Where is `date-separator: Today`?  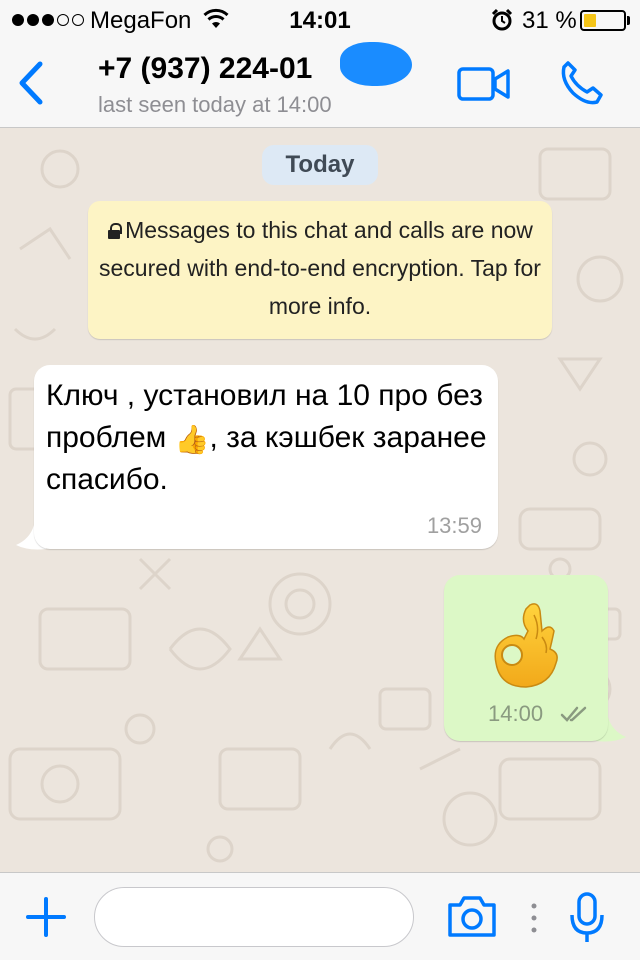 date-separator: Today is located at coordinates (320, 165).